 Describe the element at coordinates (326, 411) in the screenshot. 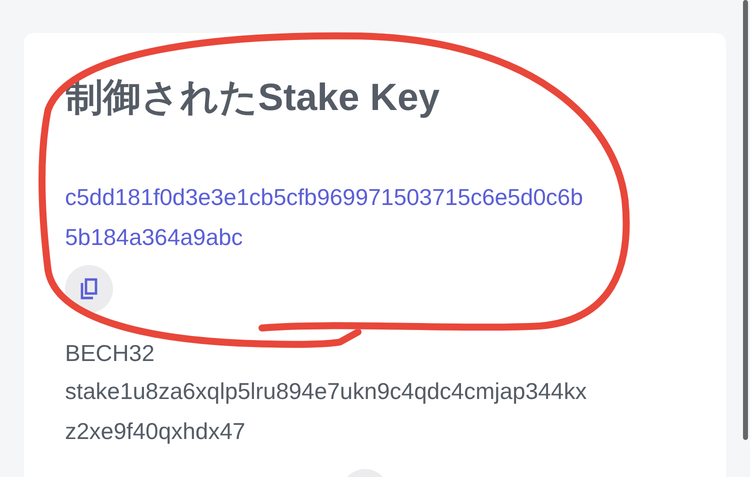

I see `bech32-address: stake1u8za6xqlp5lru894e7ukn9c4qdc4cmjap344kxz2xe9f40qxhdx47` at that location.